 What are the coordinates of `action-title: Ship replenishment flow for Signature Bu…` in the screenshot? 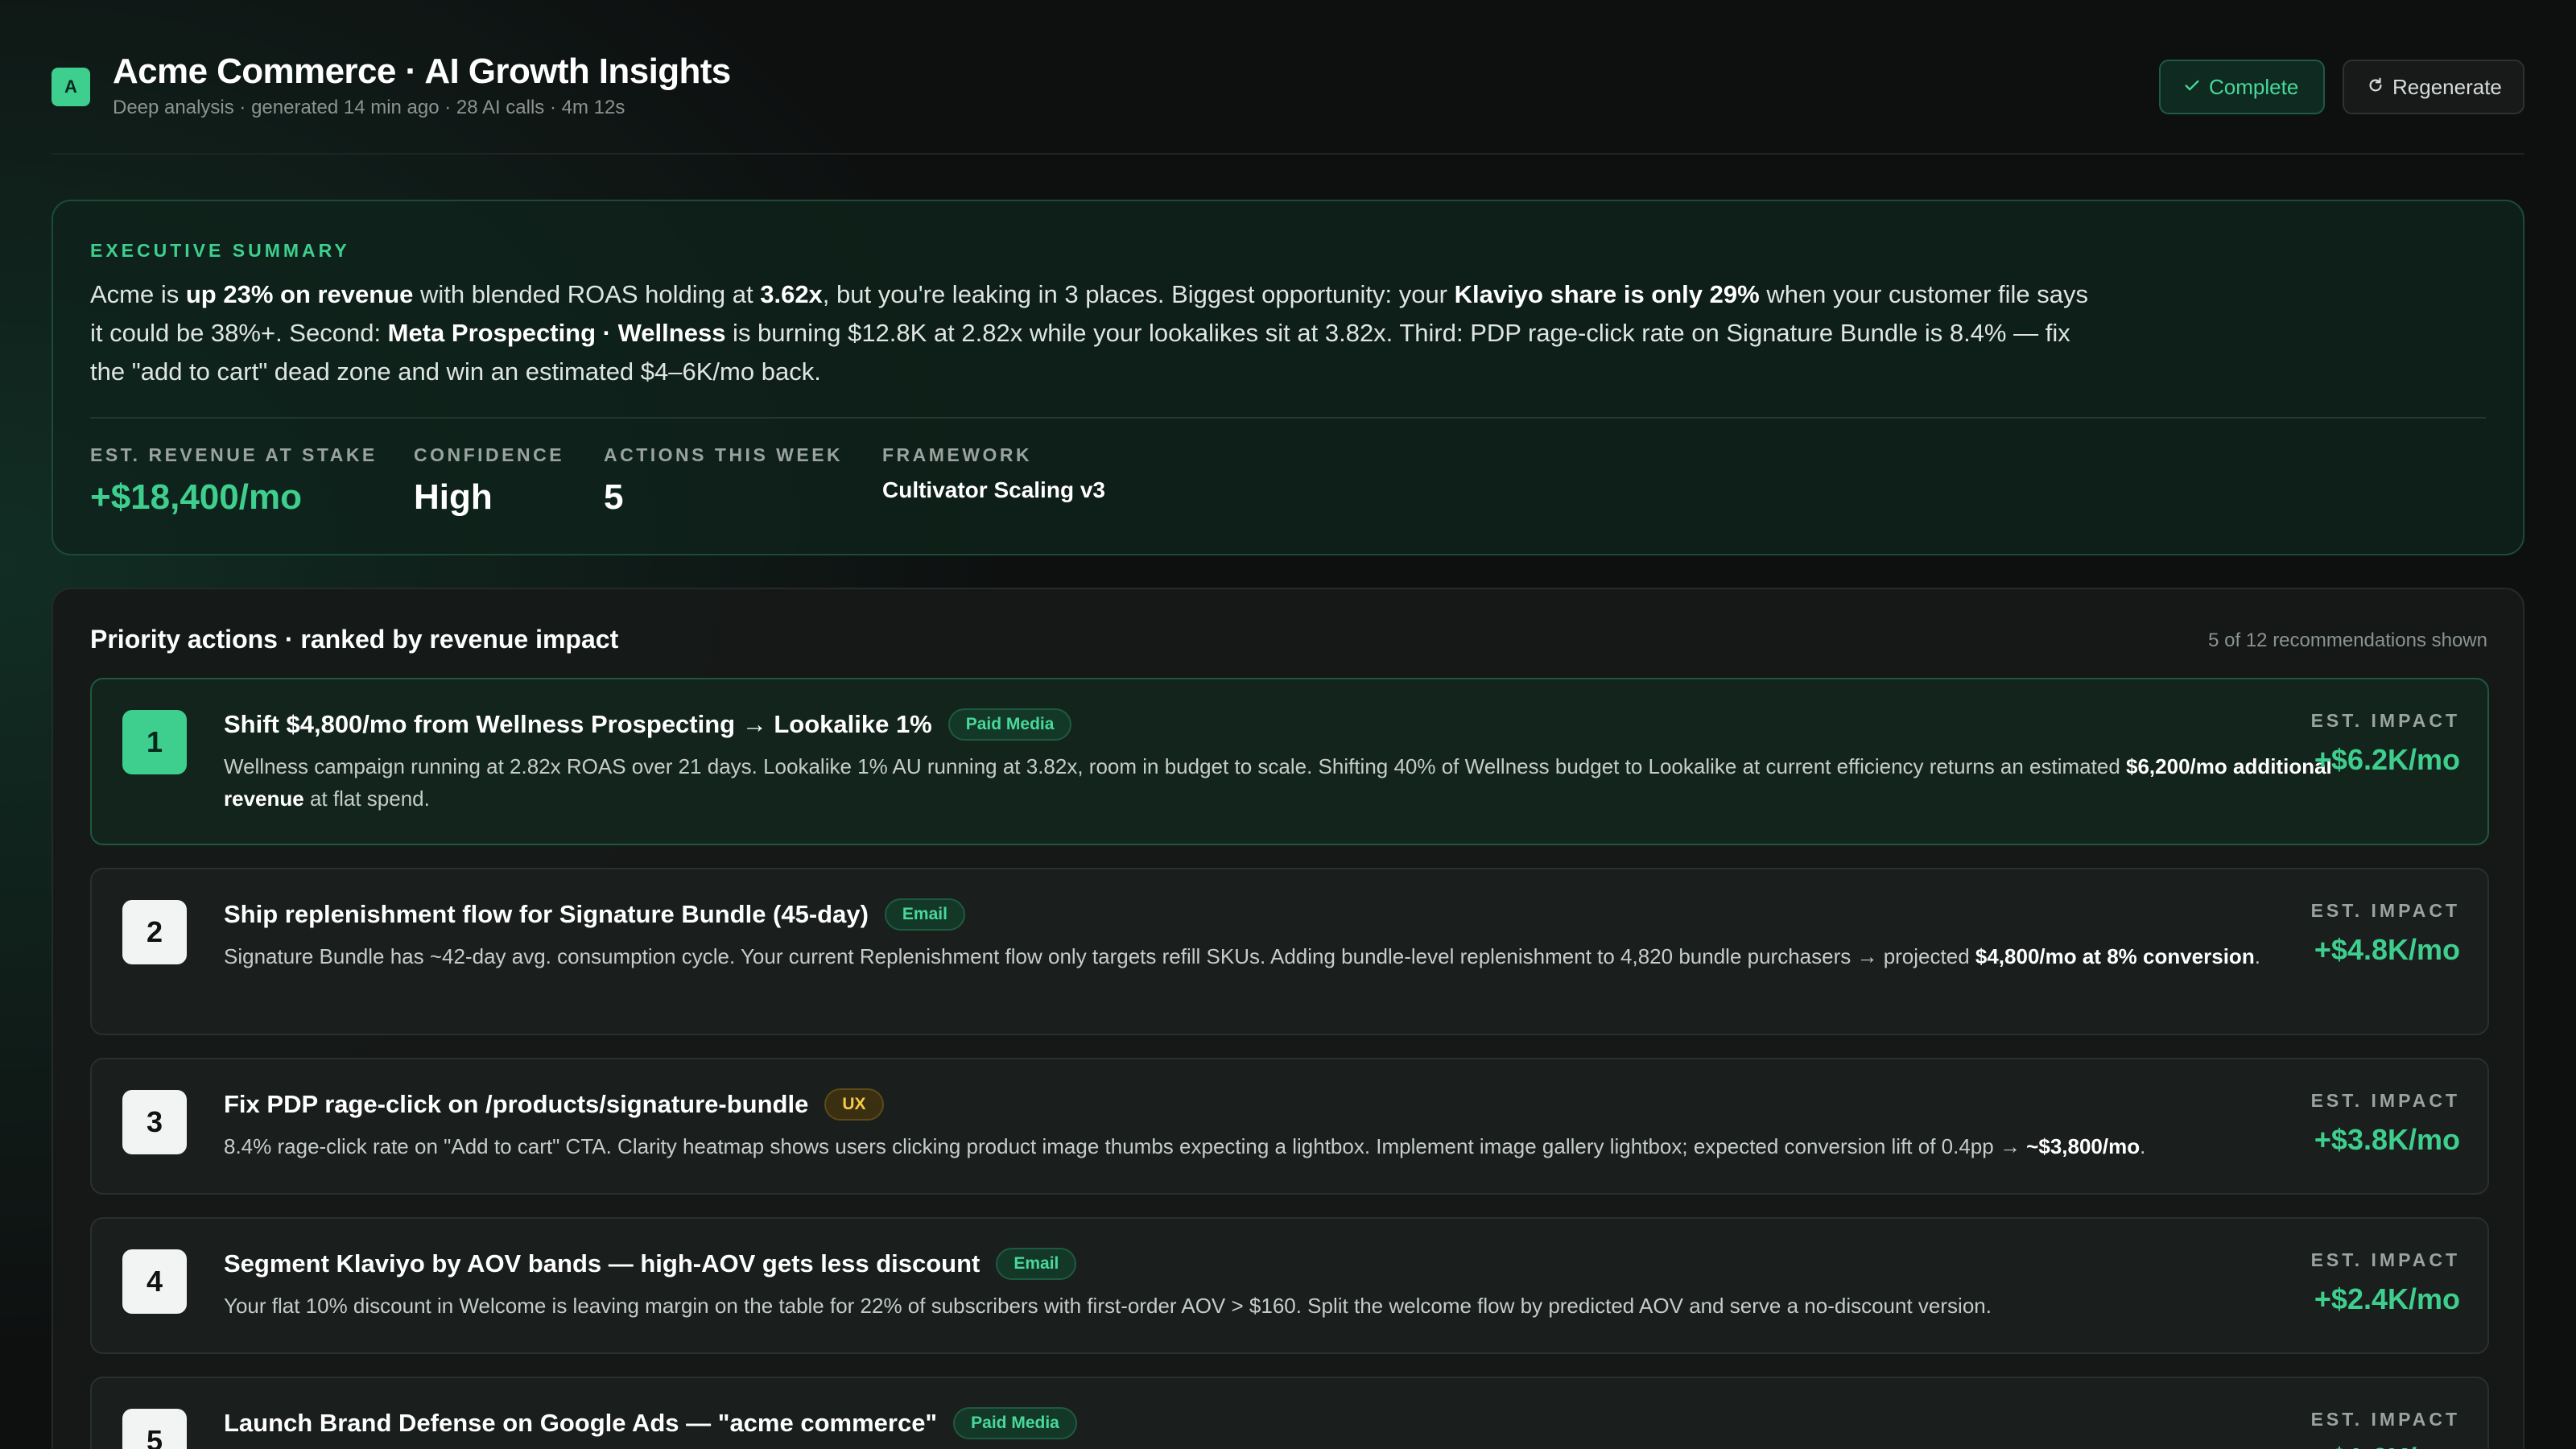 It's located at (546, 914).